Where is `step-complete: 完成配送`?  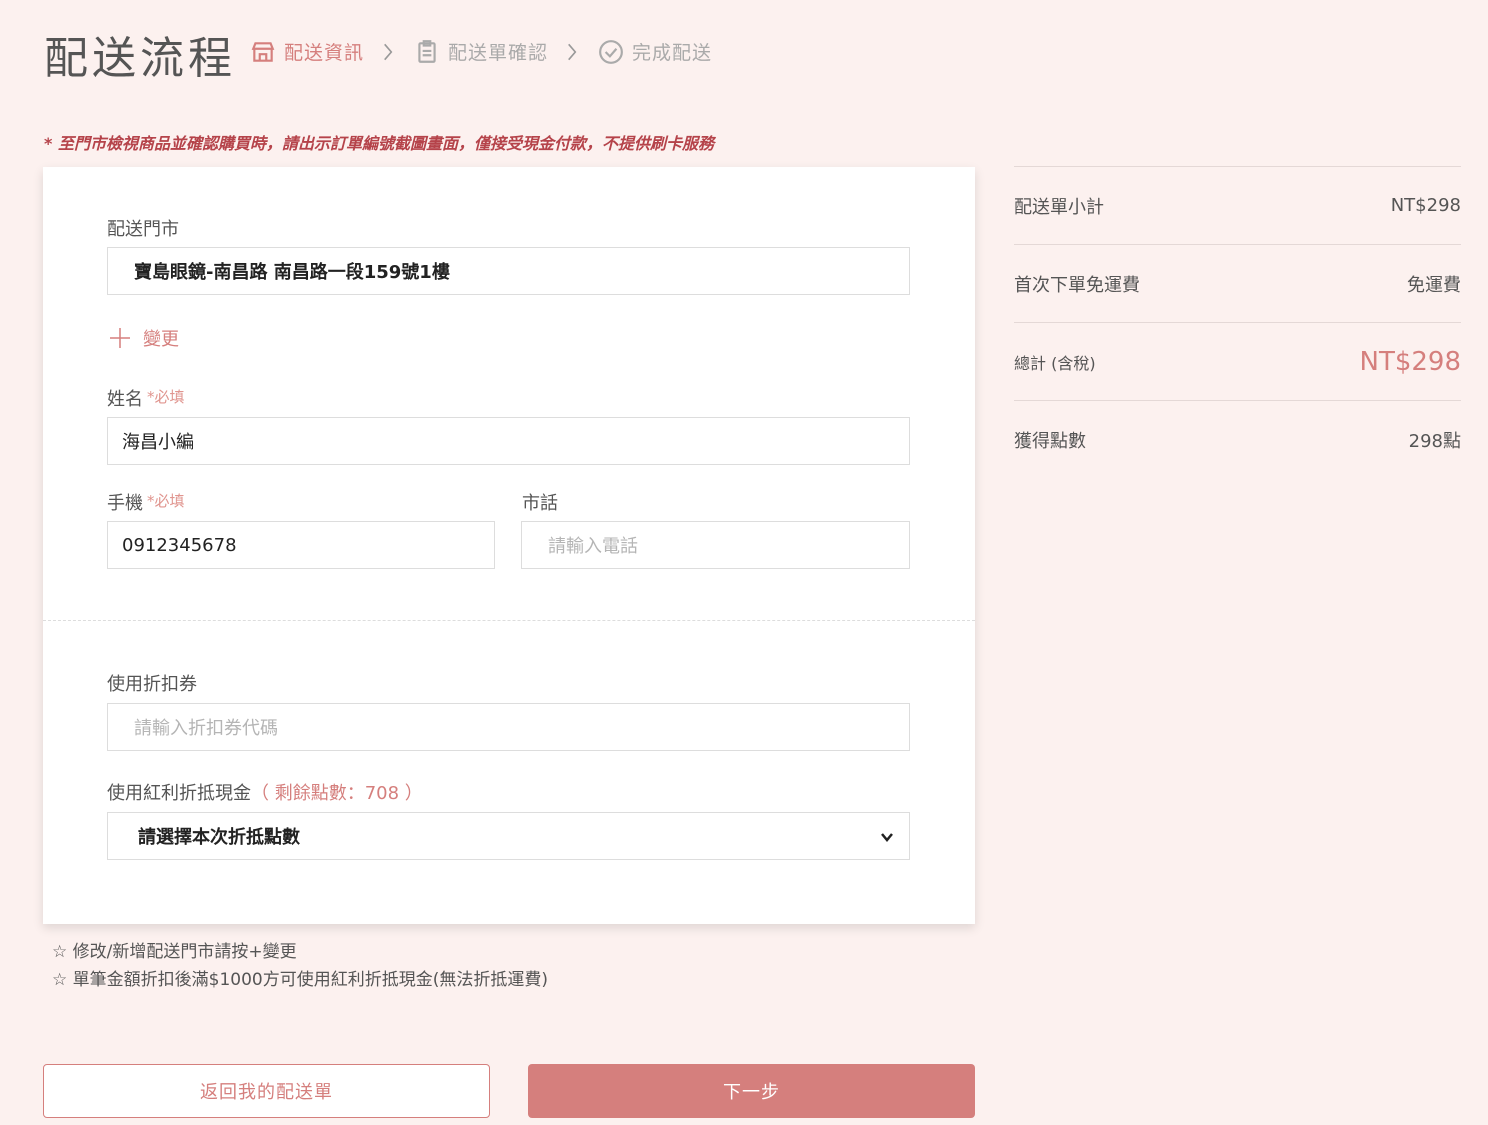 step-complete: 完成配送 is located at coordinates (655, 51).